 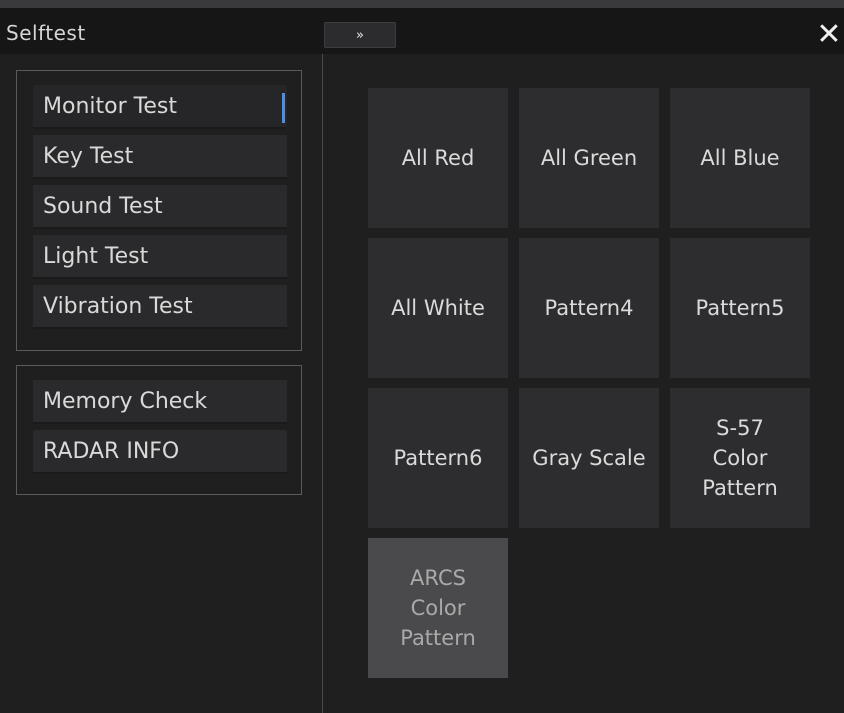 I want to click on info-list-group: Memory Check RADAR INFO, so click(x=159, y=430).